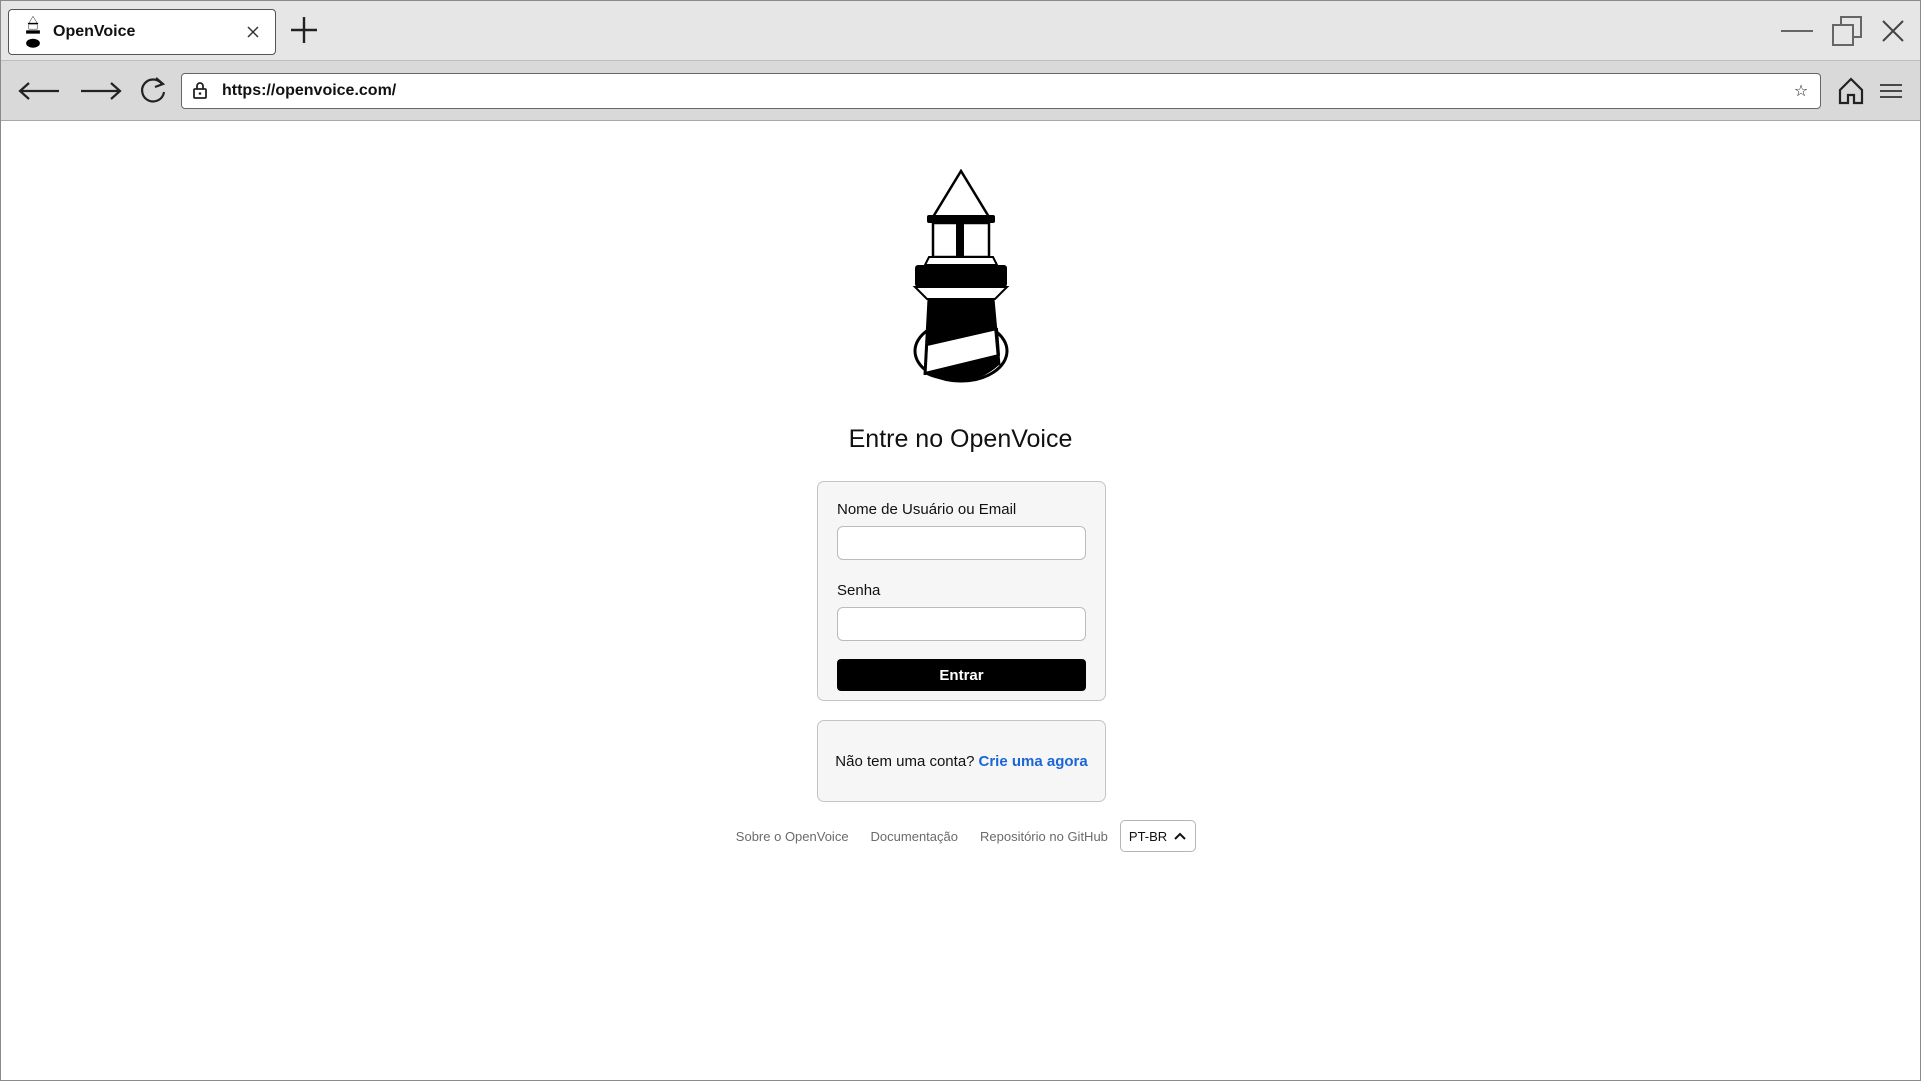 The width and height of the screenshot is (1921, 1081). I want to click on password-label: Senha, so click(859, 590).